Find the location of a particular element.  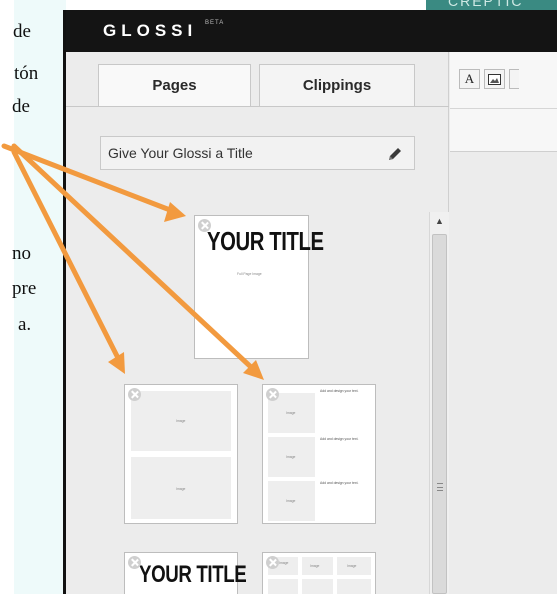

top-bar: GLOSSI BETA is located at coordinates (311, 31).